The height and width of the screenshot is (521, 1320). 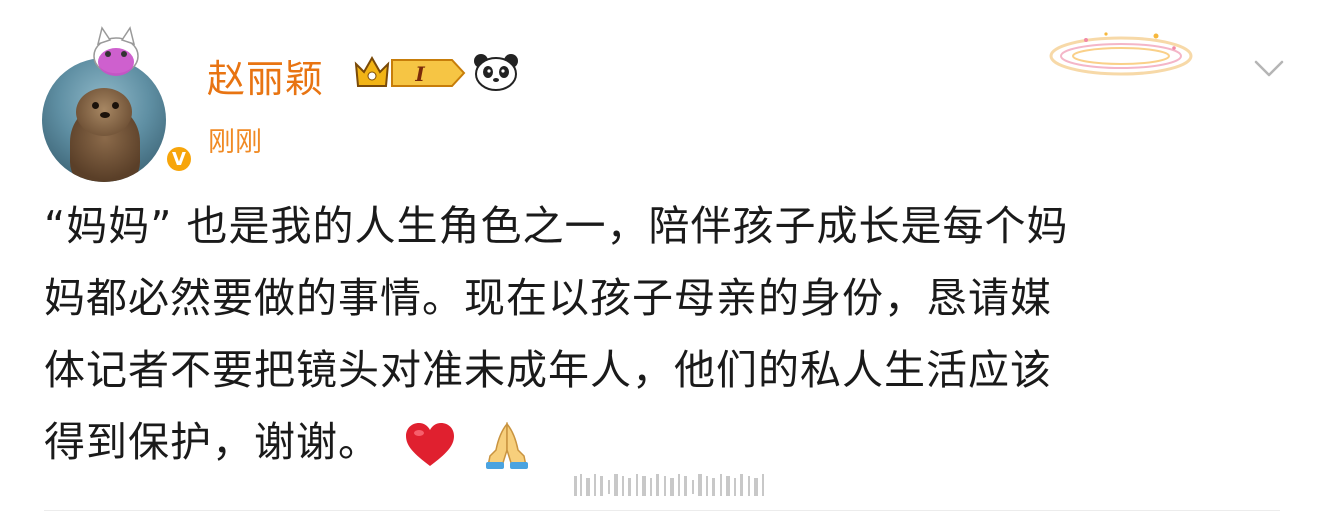 What do you see at coordinates (507, 445) in the screenshot?
I see `folded-hands-emoji` at bounding box center [507, 445].